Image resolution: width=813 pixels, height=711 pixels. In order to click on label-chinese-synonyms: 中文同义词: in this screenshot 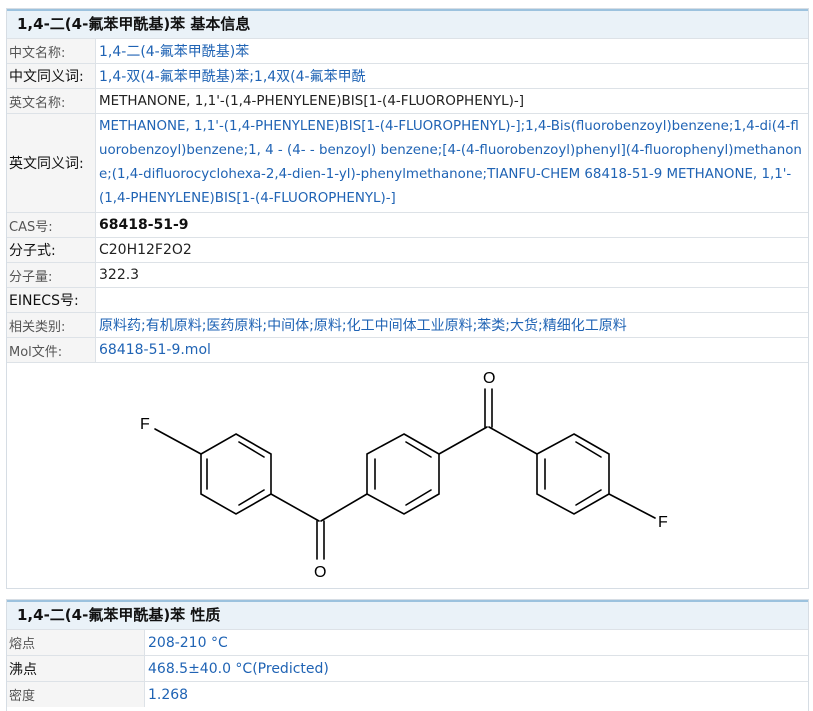, I will do `click(51, 76)`.